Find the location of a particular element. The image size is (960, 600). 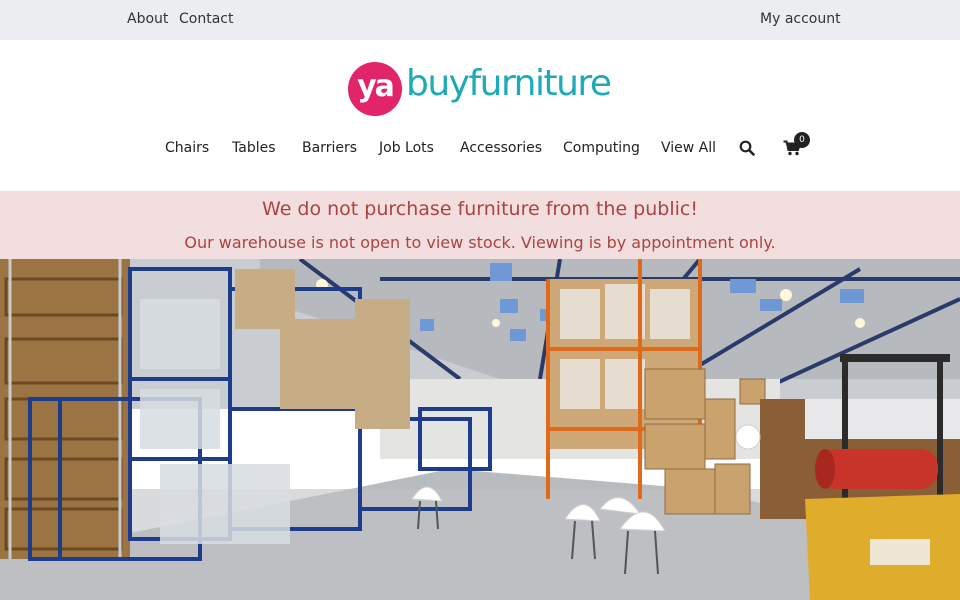

site-logo: ya buyfurniture is located at coordinates (480, 89).